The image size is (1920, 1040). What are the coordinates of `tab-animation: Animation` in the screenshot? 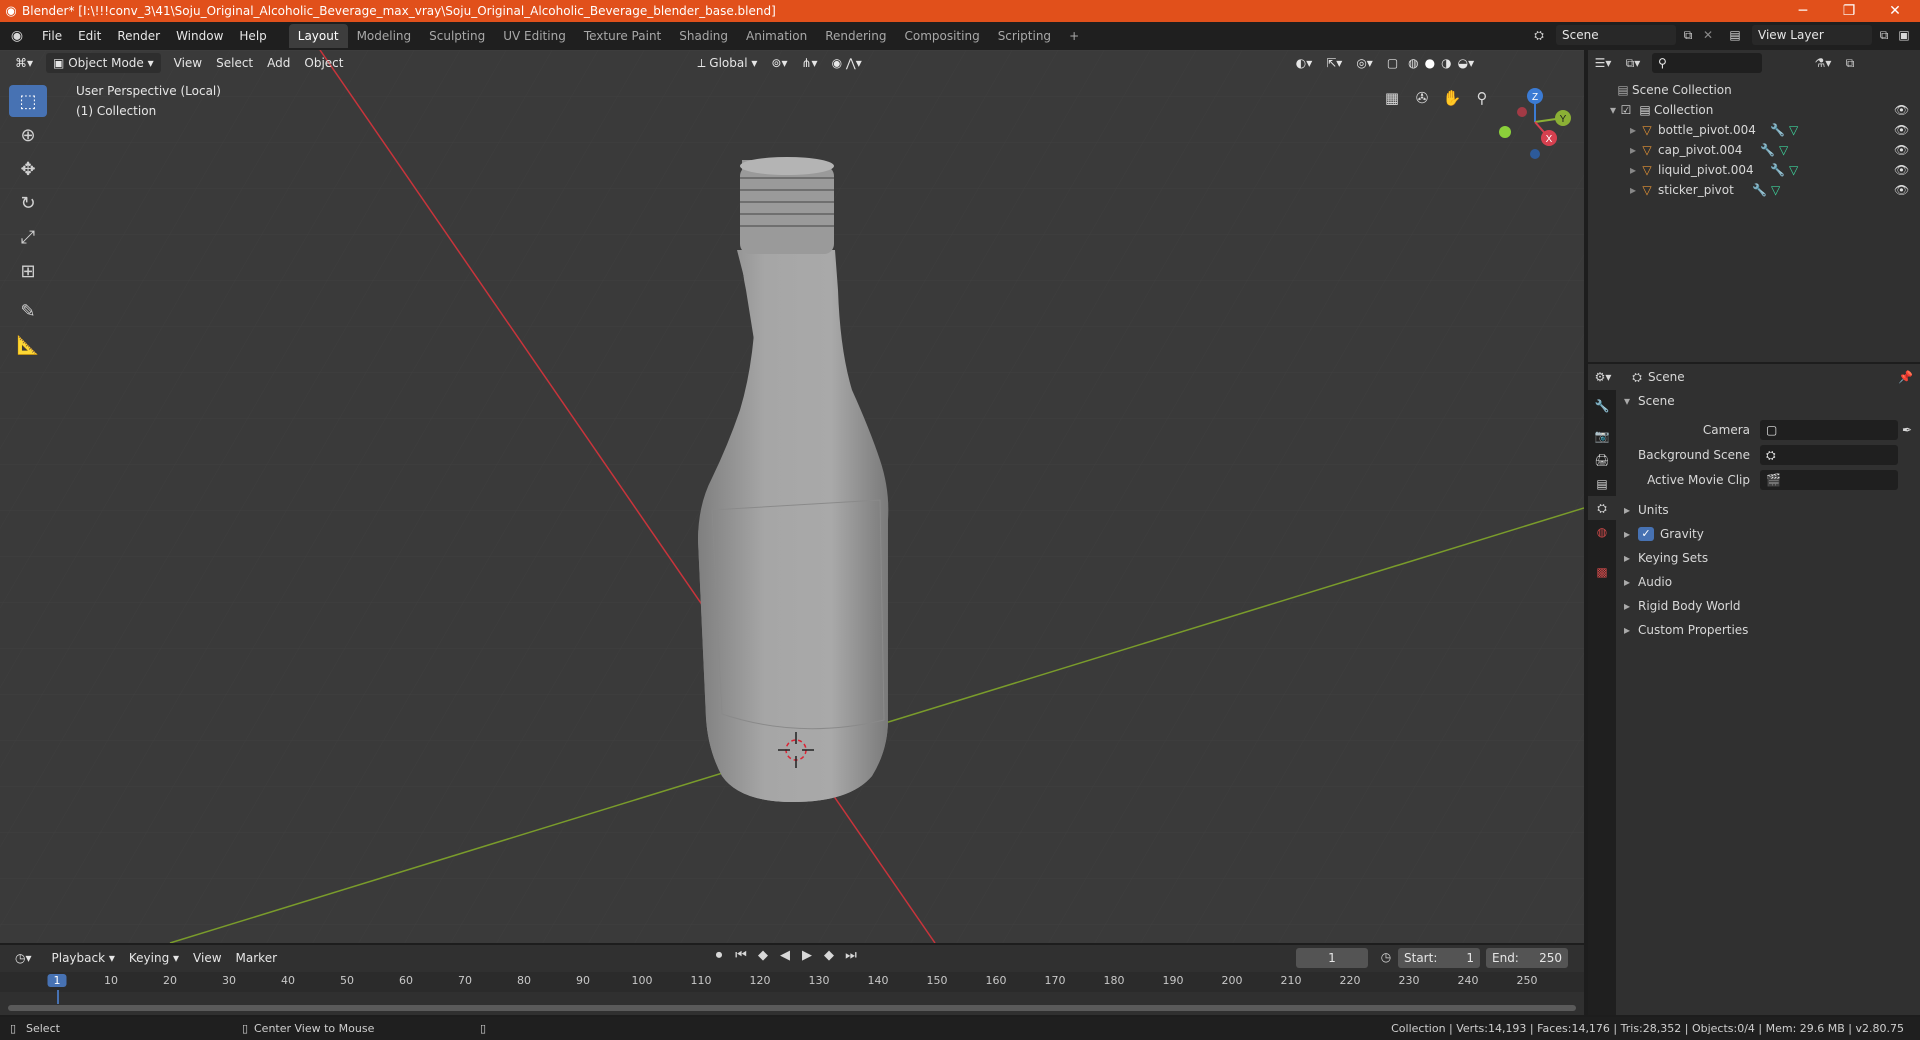 It's located at (776, 36).